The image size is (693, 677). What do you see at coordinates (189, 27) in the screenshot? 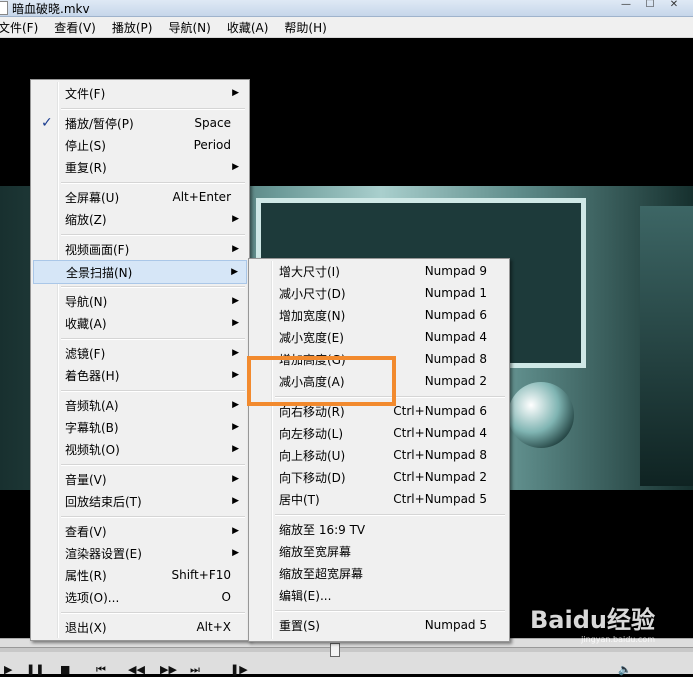
I see `menubar-navigate: 导航(N)` at bounding box center [189, 27].